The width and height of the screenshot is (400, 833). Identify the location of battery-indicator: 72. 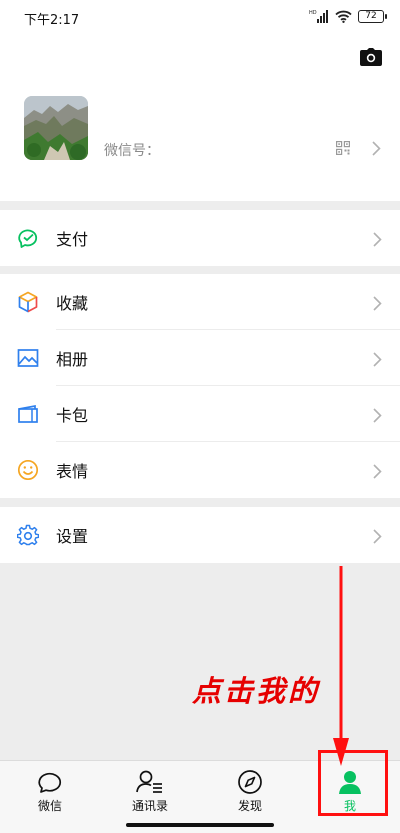
(372, 16).